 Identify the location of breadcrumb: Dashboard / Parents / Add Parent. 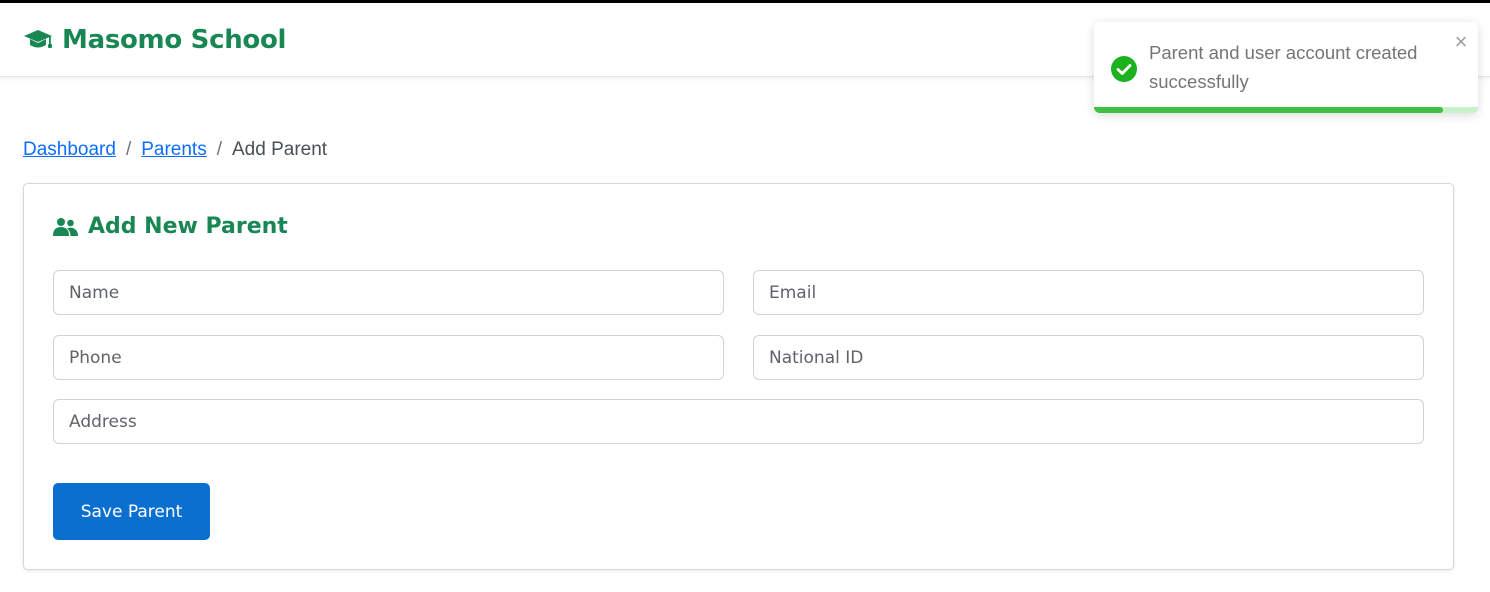
(175, 150).